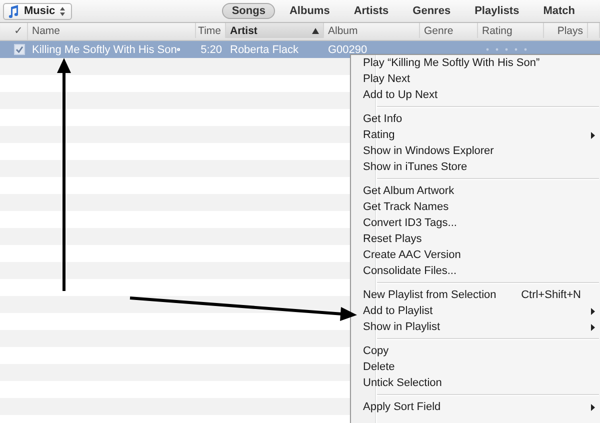 The image size is (600, 423). I want to click on column-header: Artist, so click(275, 30).